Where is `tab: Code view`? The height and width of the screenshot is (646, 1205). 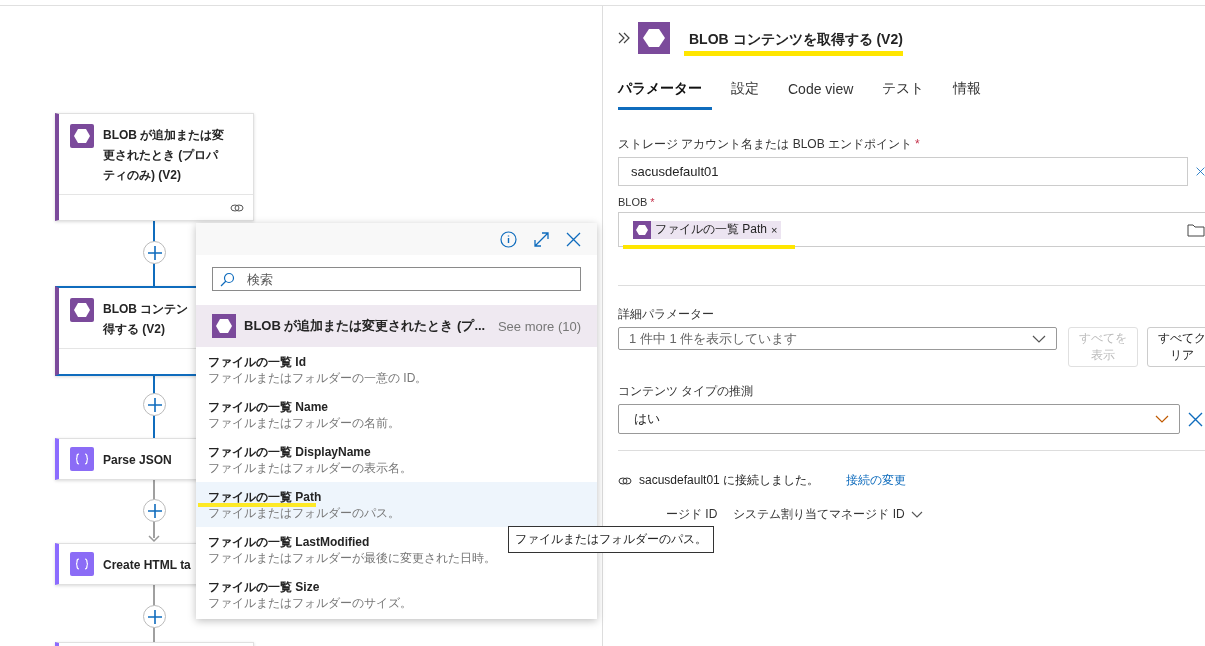
tab: Code view is located at coordinates (826, 92).